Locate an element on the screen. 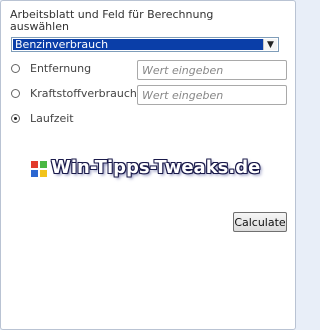 This screenshot has height=330, width=320. sheet-field-select: Benzinverbrauch ▼ is located at coordinates (145, 44).